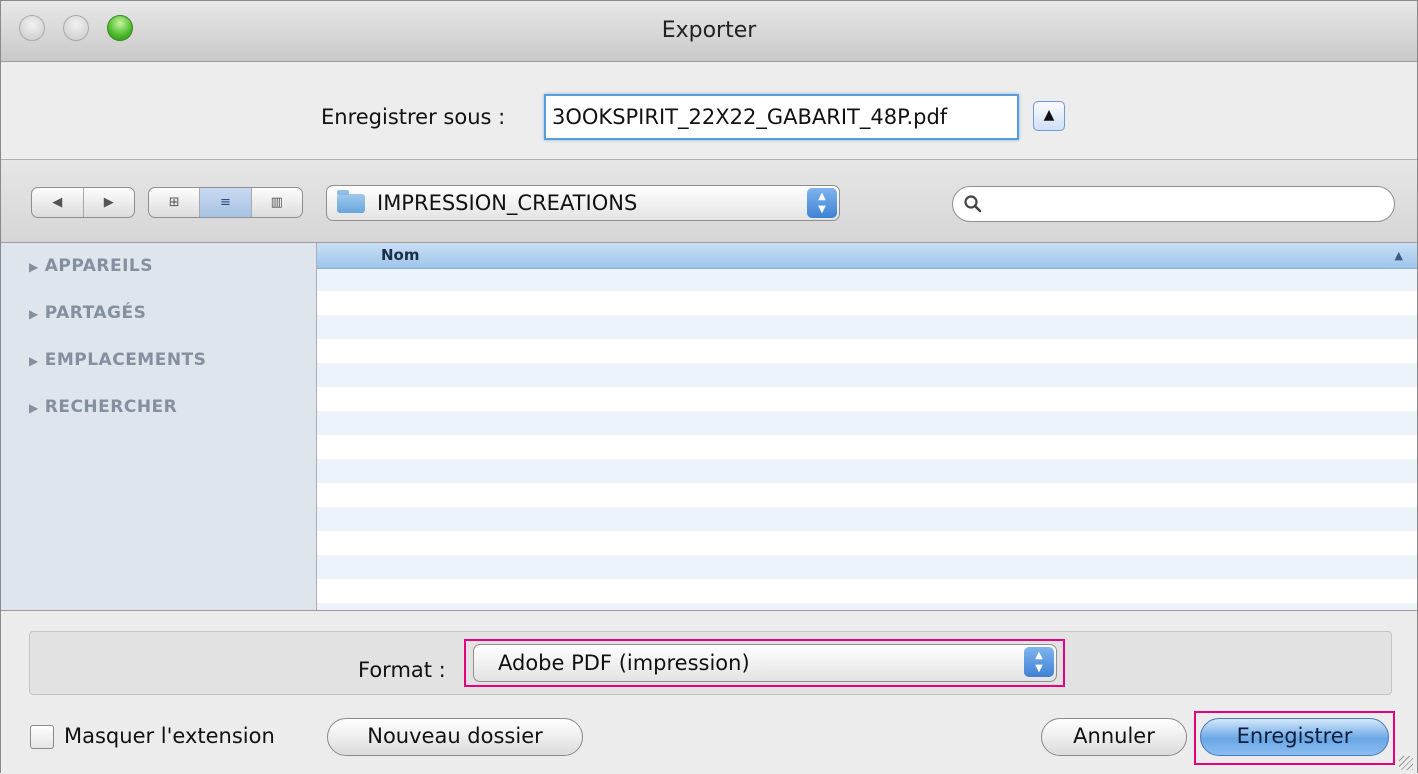  I want to click on cancel-button: Annuler, so click(1114, 737).